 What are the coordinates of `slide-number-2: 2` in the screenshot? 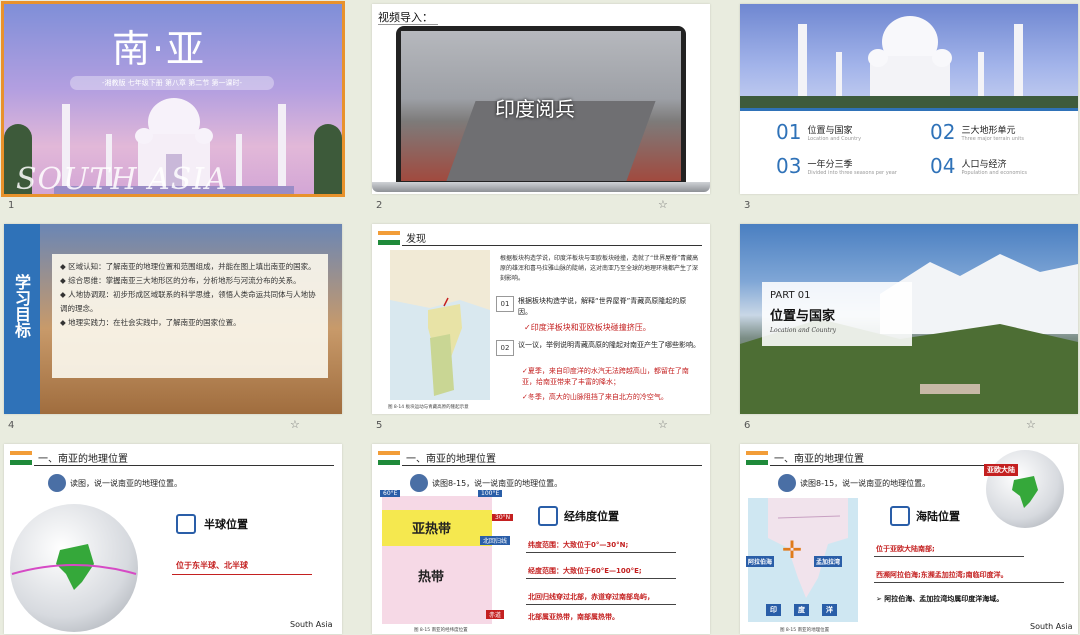 It's located at (379, 205).